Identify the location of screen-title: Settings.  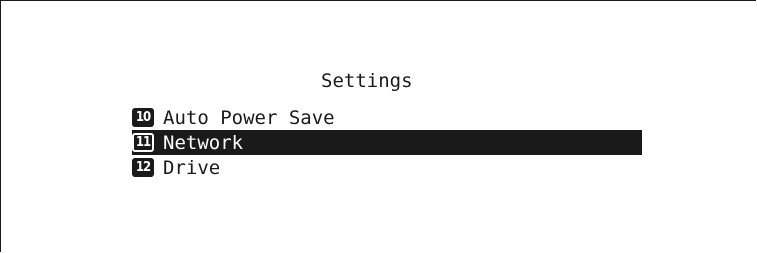
(367, 81).